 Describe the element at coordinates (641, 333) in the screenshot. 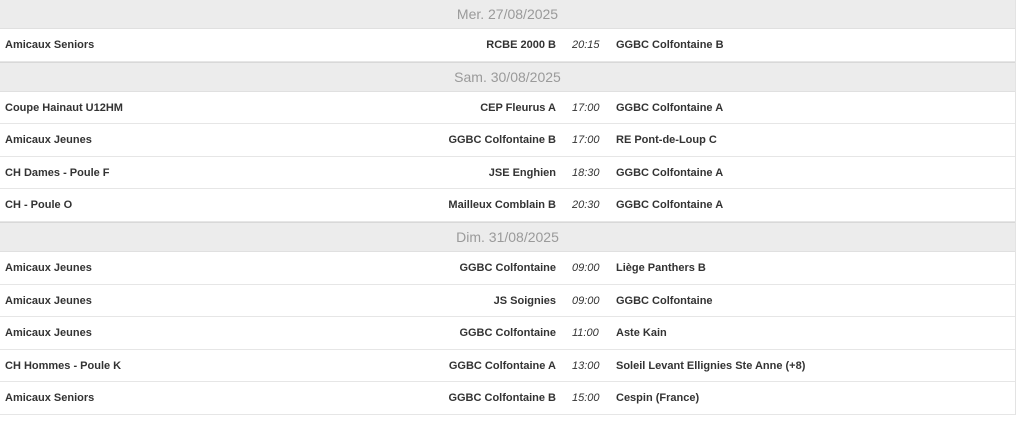

I see `away-team: Aste Kain` at that location.